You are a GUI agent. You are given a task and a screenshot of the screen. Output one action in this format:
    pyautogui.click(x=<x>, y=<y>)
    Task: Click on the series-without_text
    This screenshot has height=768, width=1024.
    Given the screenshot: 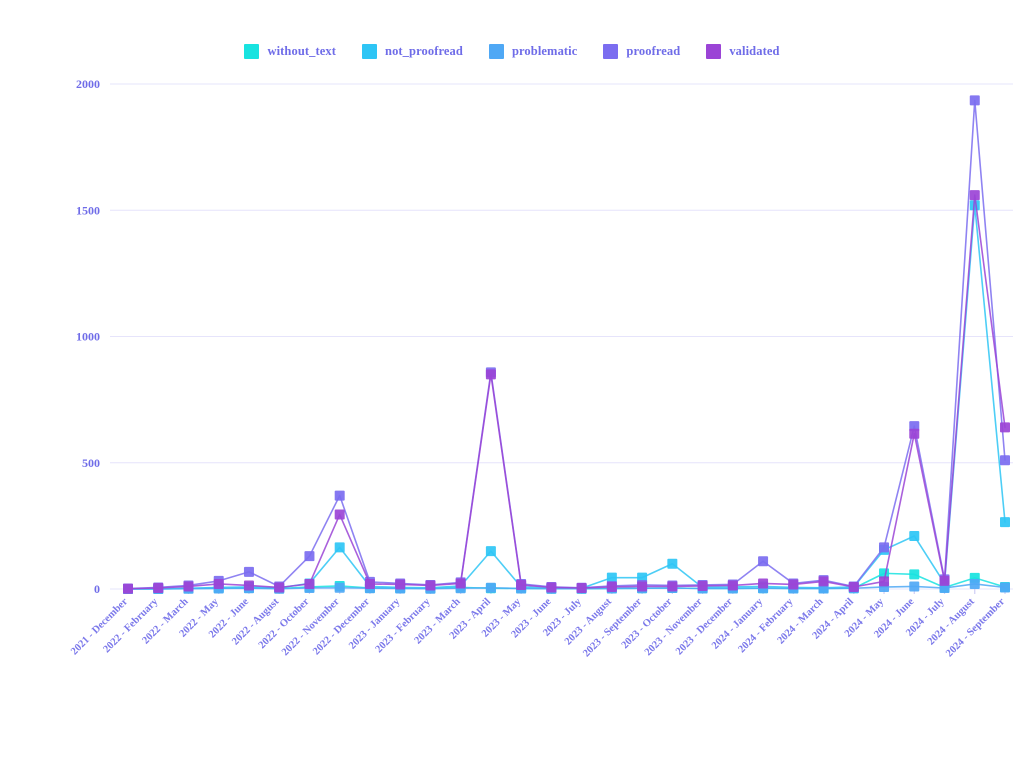 What is the action you would take?
    pyautogui.click(x=566, y=581)
    